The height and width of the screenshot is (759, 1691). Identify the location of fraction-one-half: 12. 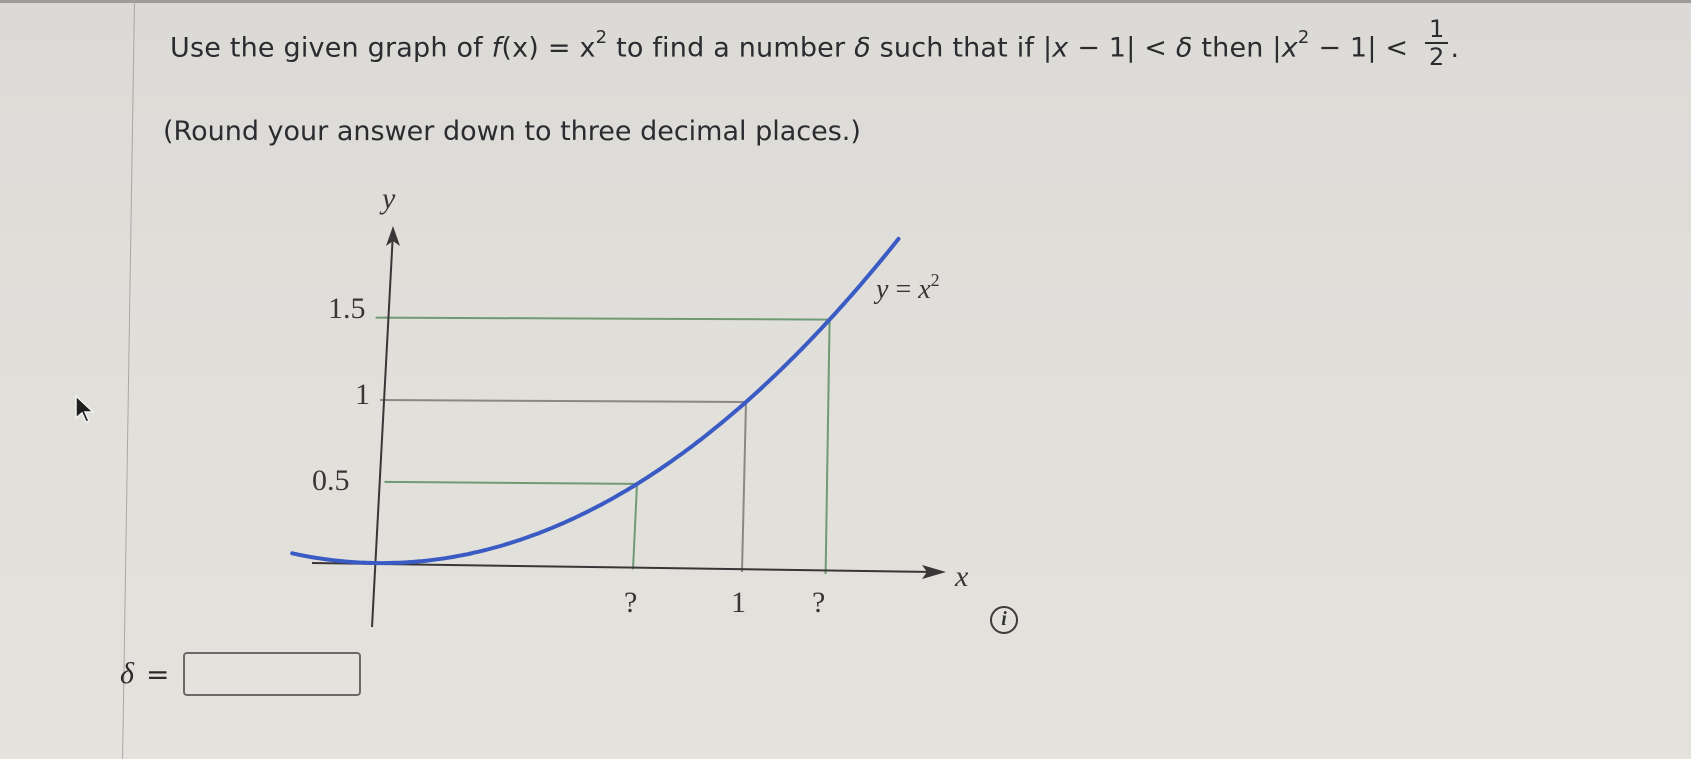
(1437, 43).